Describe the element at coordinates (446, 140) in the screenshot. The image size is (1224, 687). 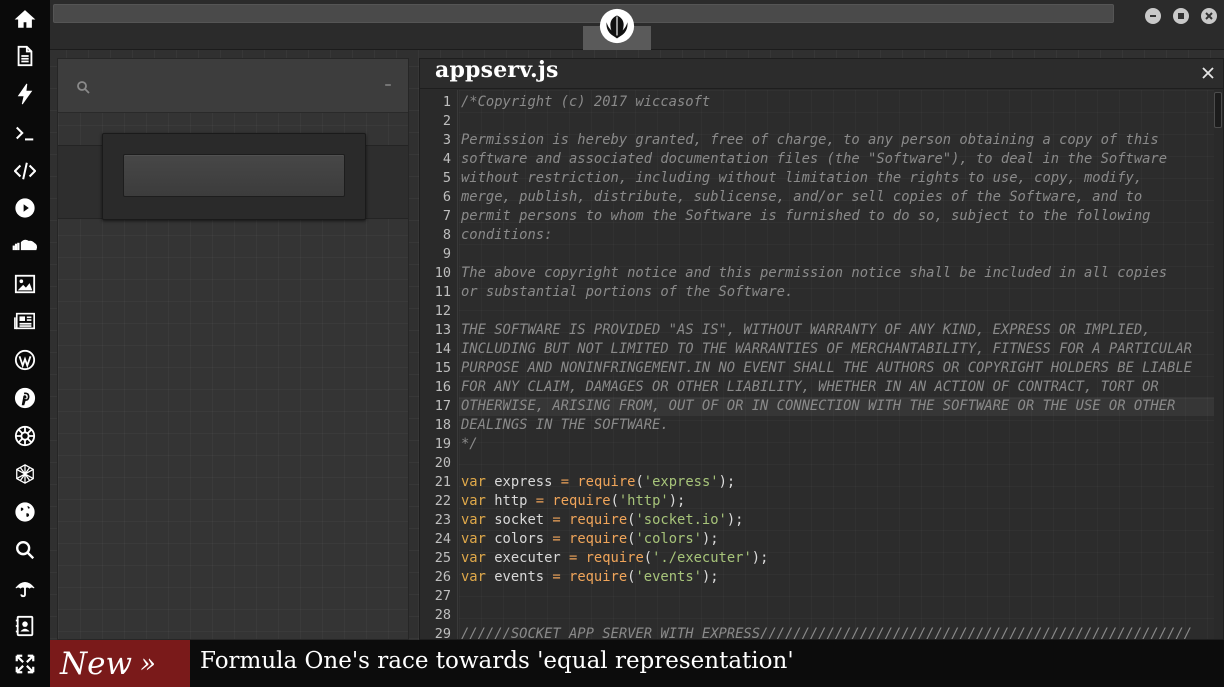
I see `line-number: 3` at that location.